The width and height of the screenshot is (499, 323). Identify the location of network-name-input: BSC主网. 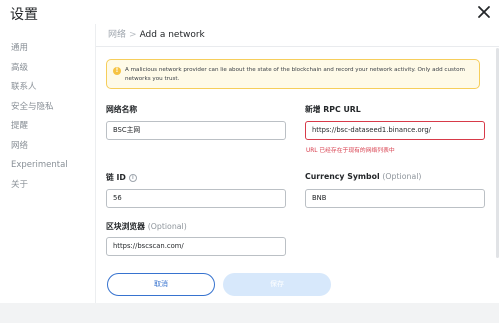
(196, 130).